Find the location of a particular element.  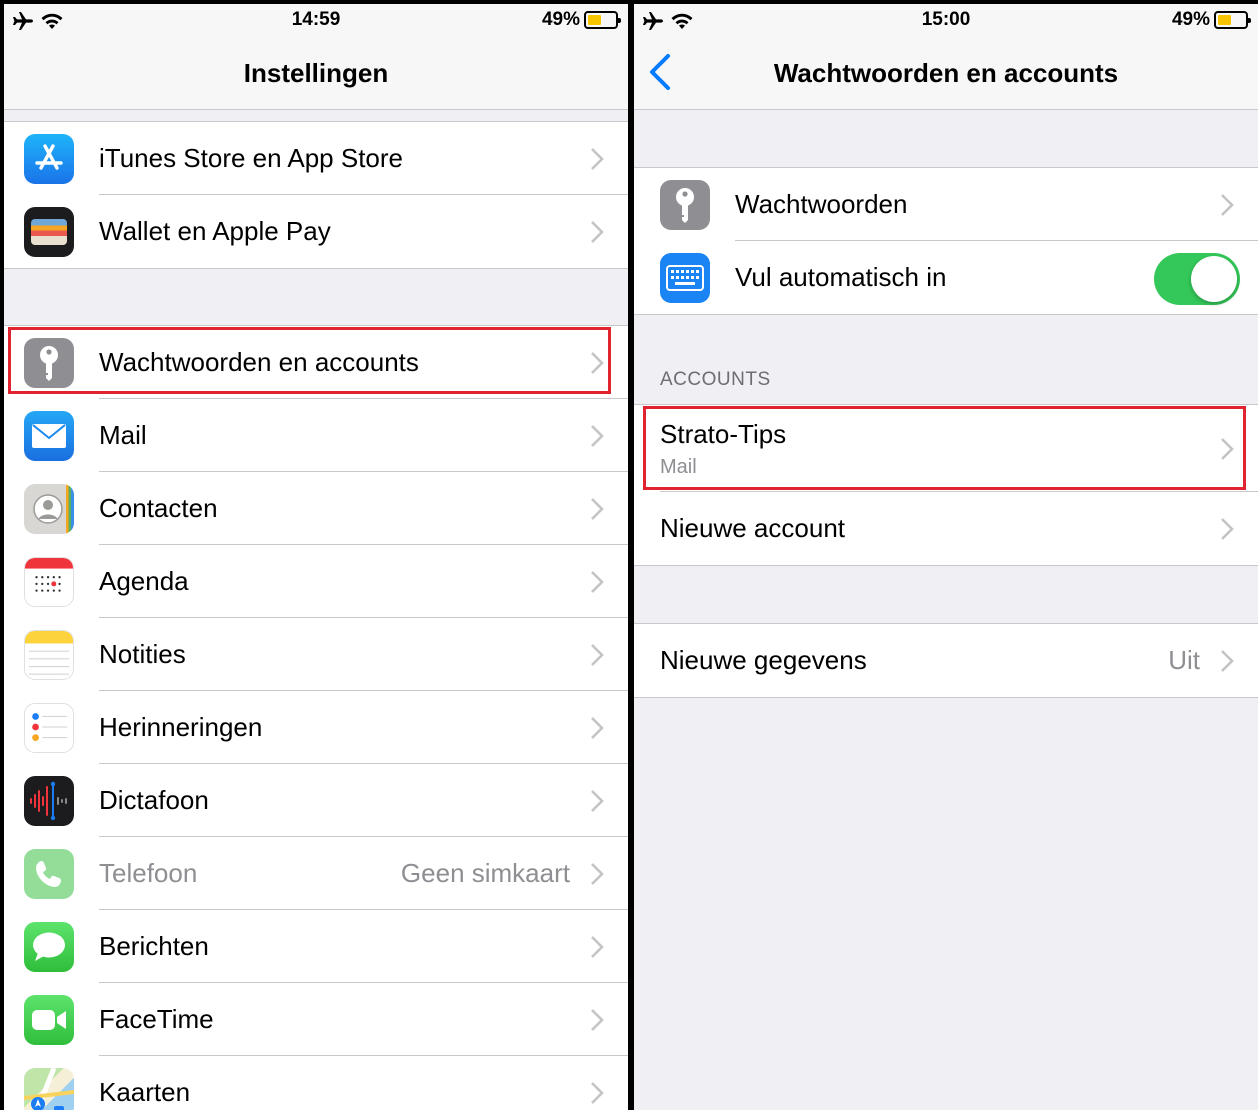

account-row-strato-tips: Strato-Tips Mail is located at coordinates (946, 448).